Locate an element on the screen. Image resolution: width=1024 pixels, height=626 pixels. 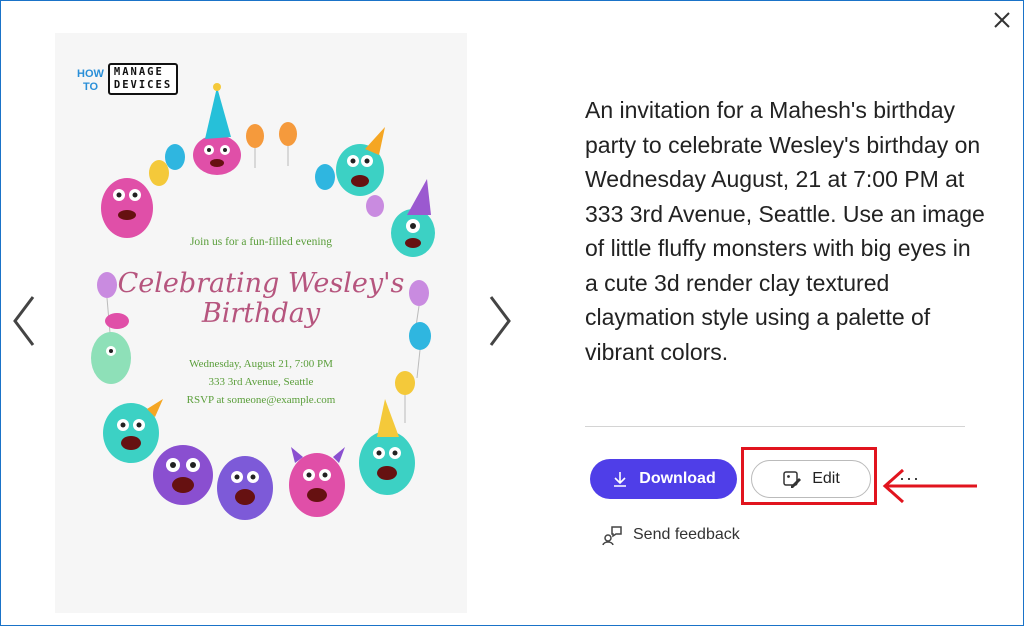
invitation-subtitle: Join us for a fun-filled evening is located at coordinates (261, 242).